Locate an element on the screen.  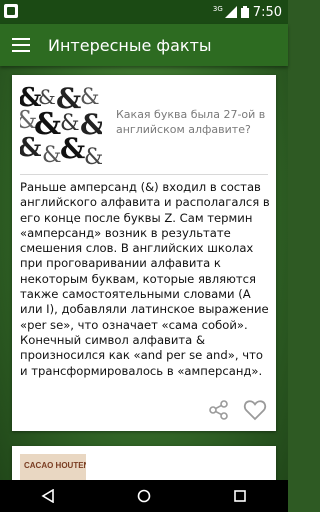
network-type: 3G is located at coordinates (217, 8).